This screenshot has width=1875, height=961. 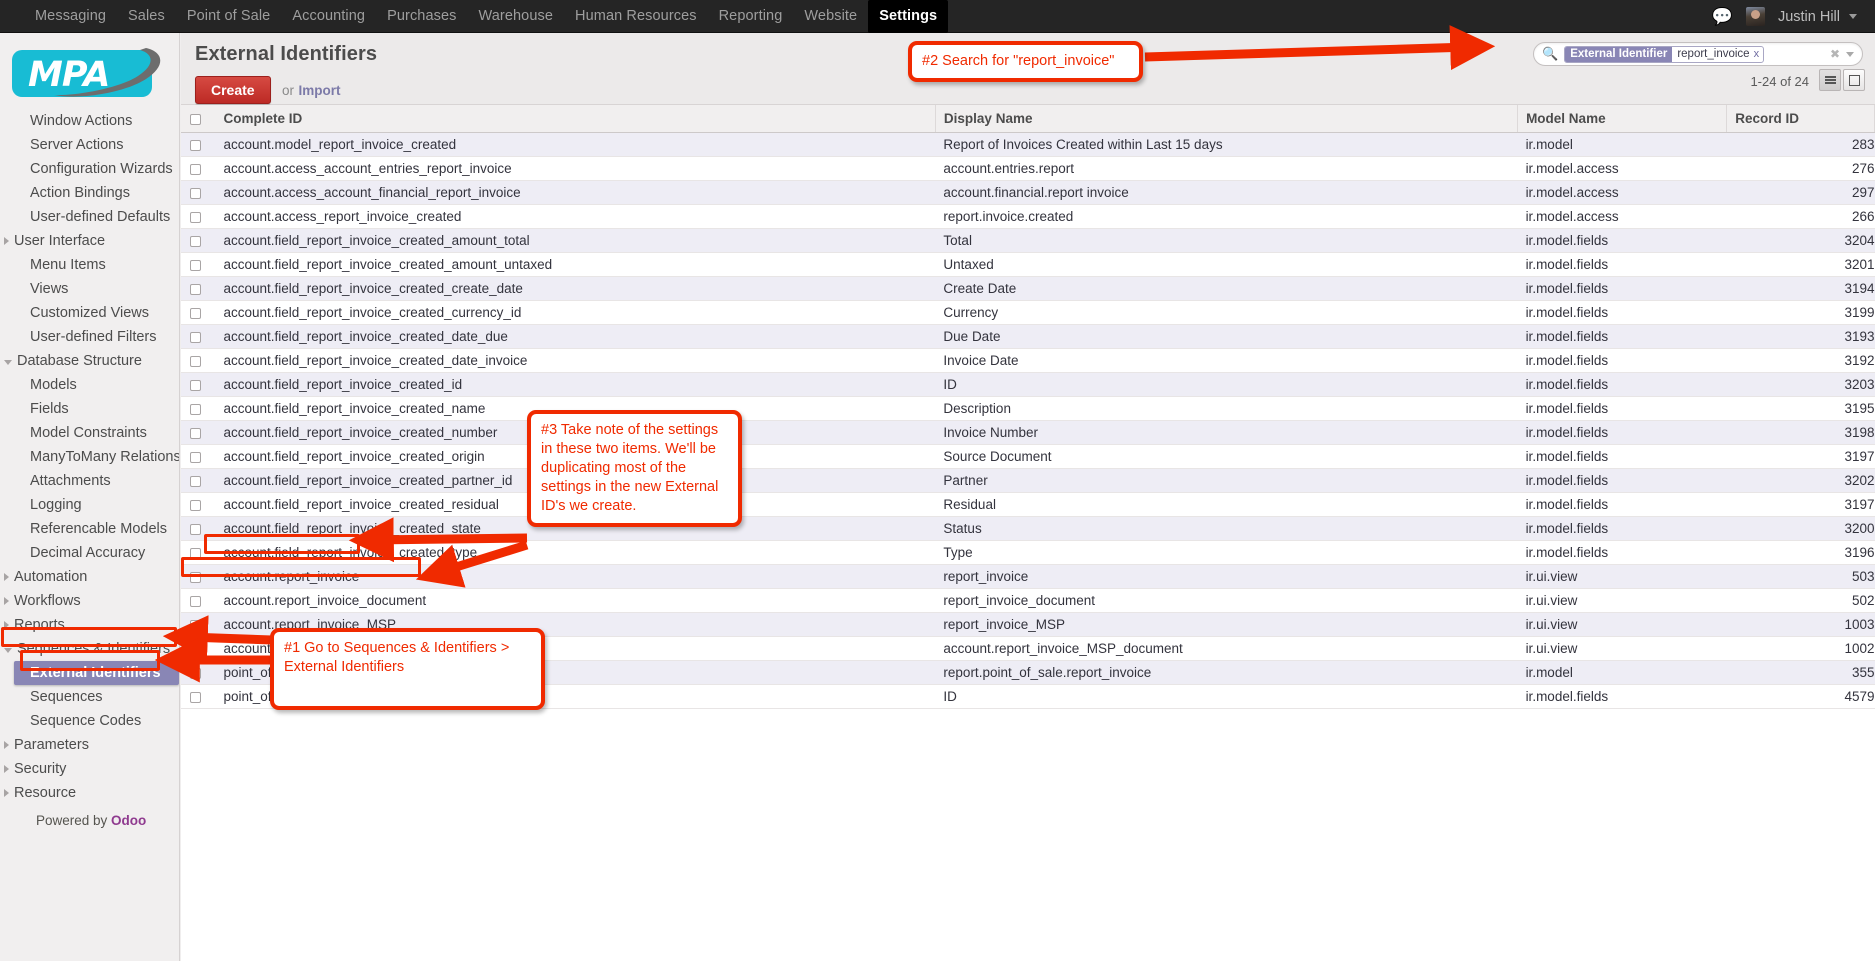 What do you see at coordinates (1830, 80) in the screenshot?
I see `list-view-button` at bounding box center [1830, 80].